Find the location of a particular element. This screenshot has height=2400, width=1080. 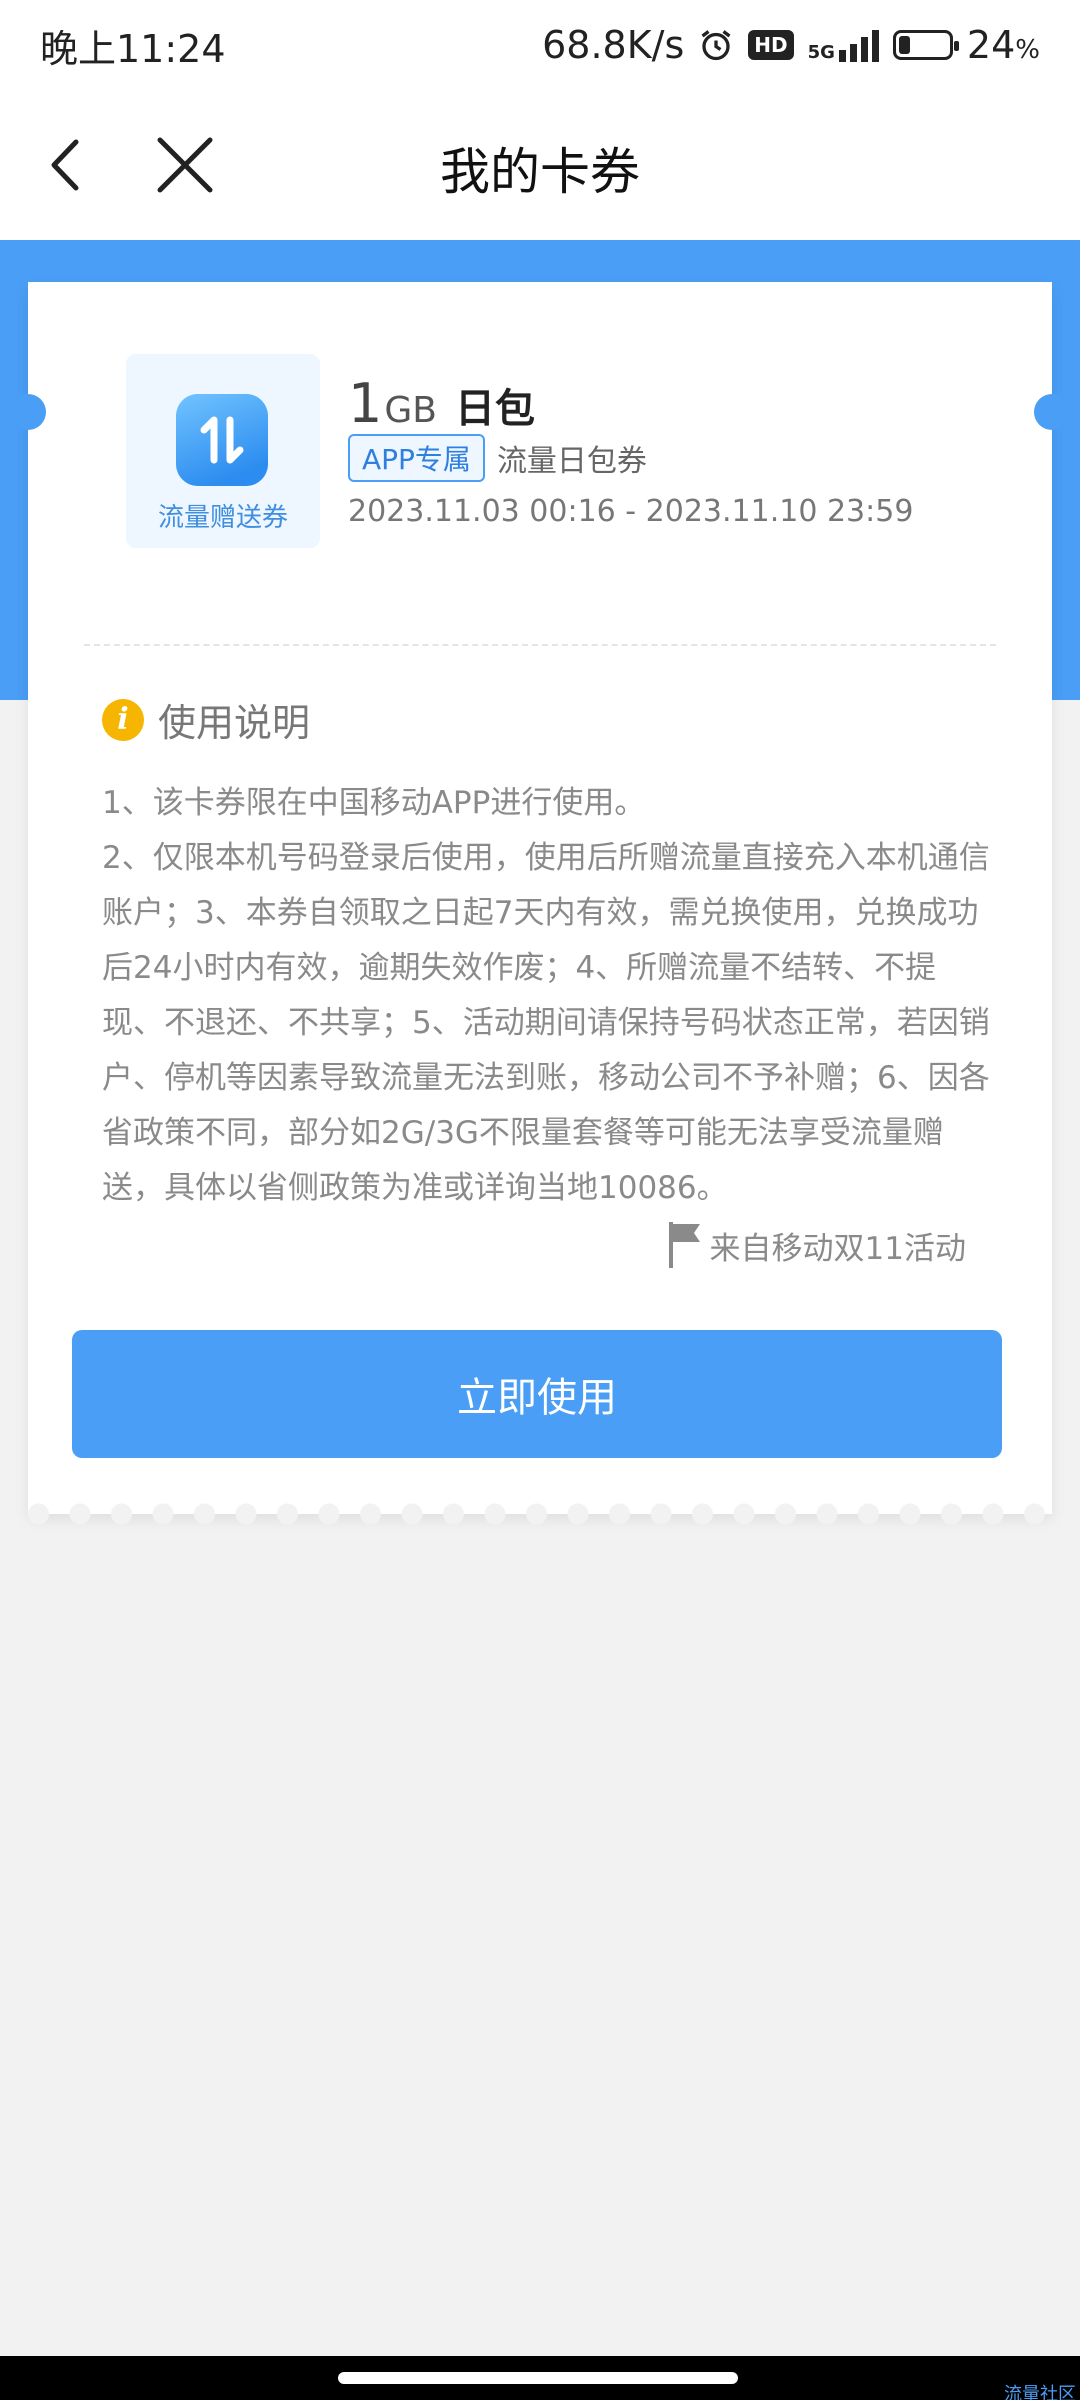

network-type: 5G is located at coordinates (821, 52).